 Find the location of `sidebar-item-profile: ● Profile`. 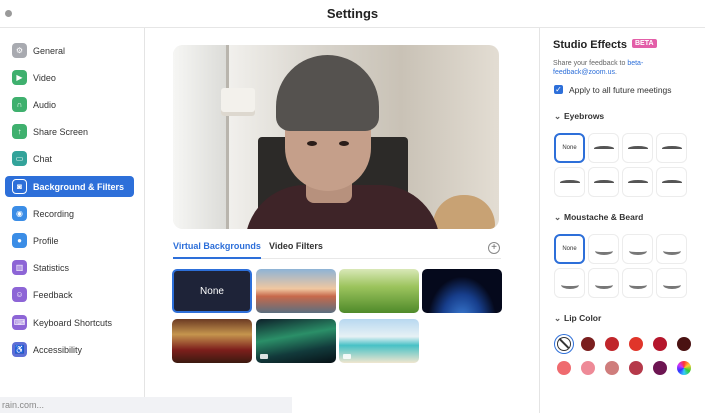

sidebar-item-profile: ● Profile is located at coordinates (69, 240).